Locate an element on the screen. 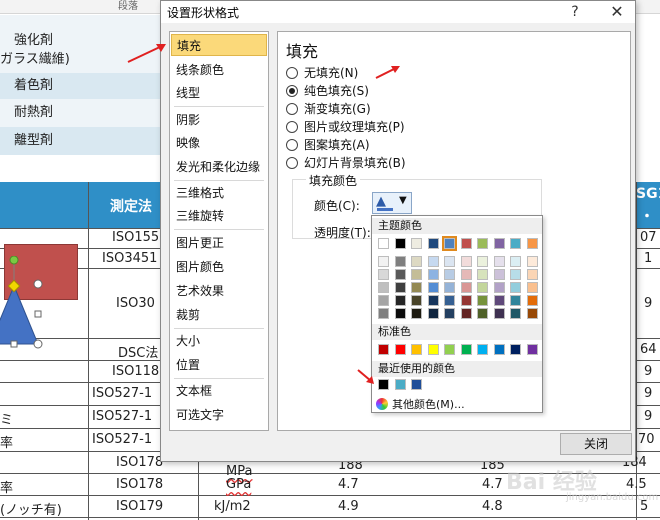 This screenshot has height=520, width=660. nav-item-glow: 发光和柔化边缘 is located at coordinates (220, 167).